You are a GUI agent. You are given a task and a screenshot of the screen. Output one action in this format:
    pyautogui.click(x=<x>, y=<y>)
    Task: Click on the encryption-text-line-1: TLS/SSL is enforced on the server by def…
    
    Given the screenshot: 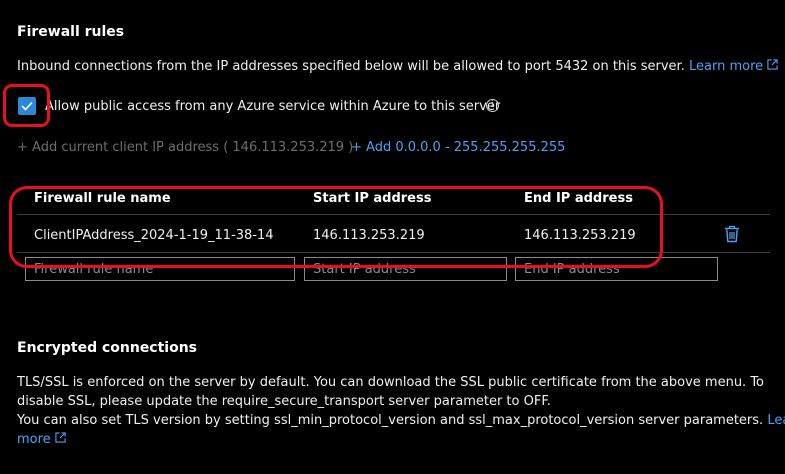 What is the action you would take?
    pyautogui.click(x=391, y=382)
    